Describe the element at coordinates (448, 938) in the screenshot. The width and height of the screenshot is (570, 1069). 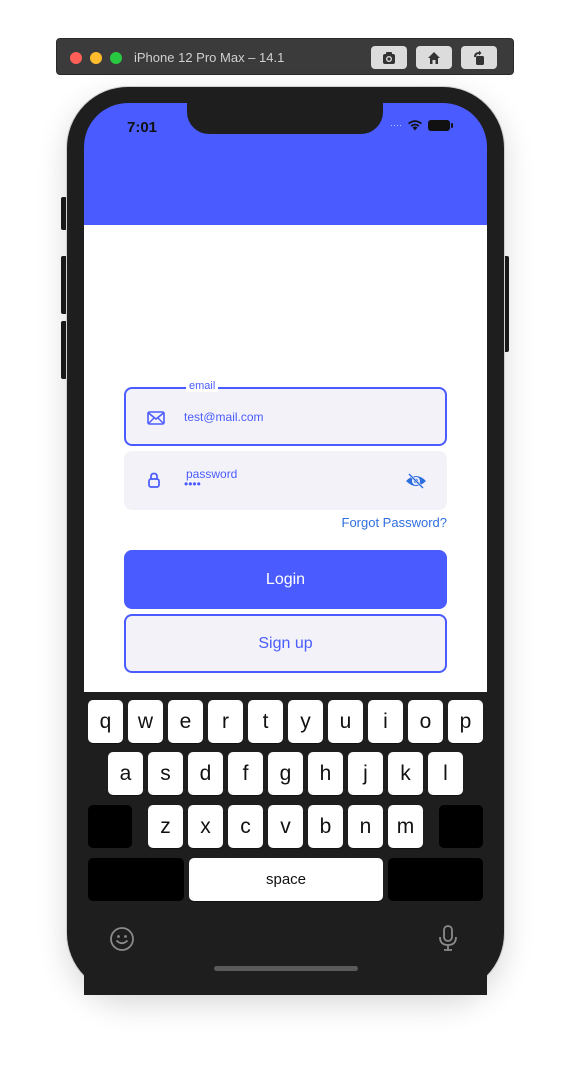
I see `microphone-icon` at that location.